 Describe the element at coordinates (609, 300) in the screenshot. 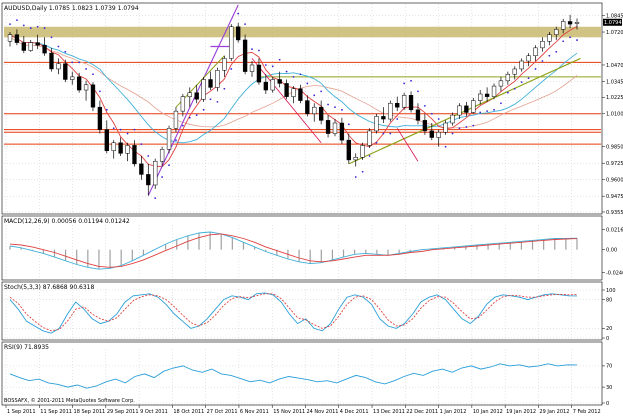

I see `stoch-scale-label: 80` at that location.